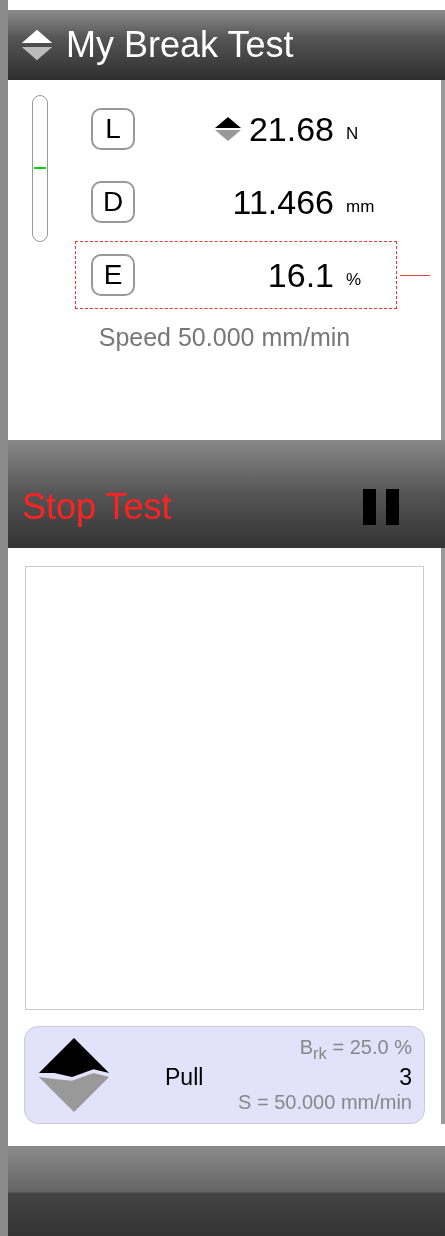 This screenshot has height=1236, width=445. What do you see at coordinates (381, 506) in the screenshot?
I see `pause-icon` at bounding box center [381, 506].